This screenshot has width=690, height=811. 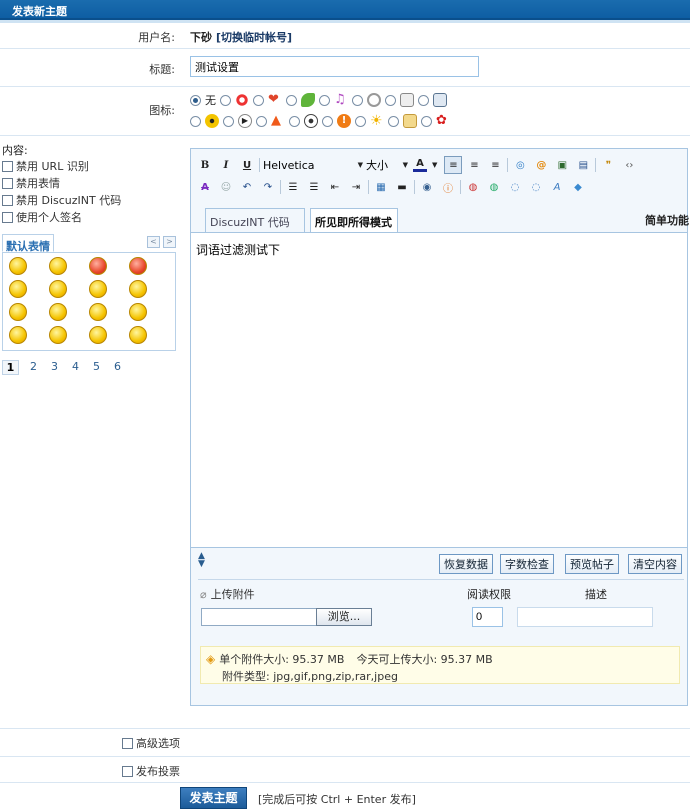 What do you see at coordinates (402, 187) in the screenshot?
I see `hr-icon: ▬` at bounding box center [402, 187].